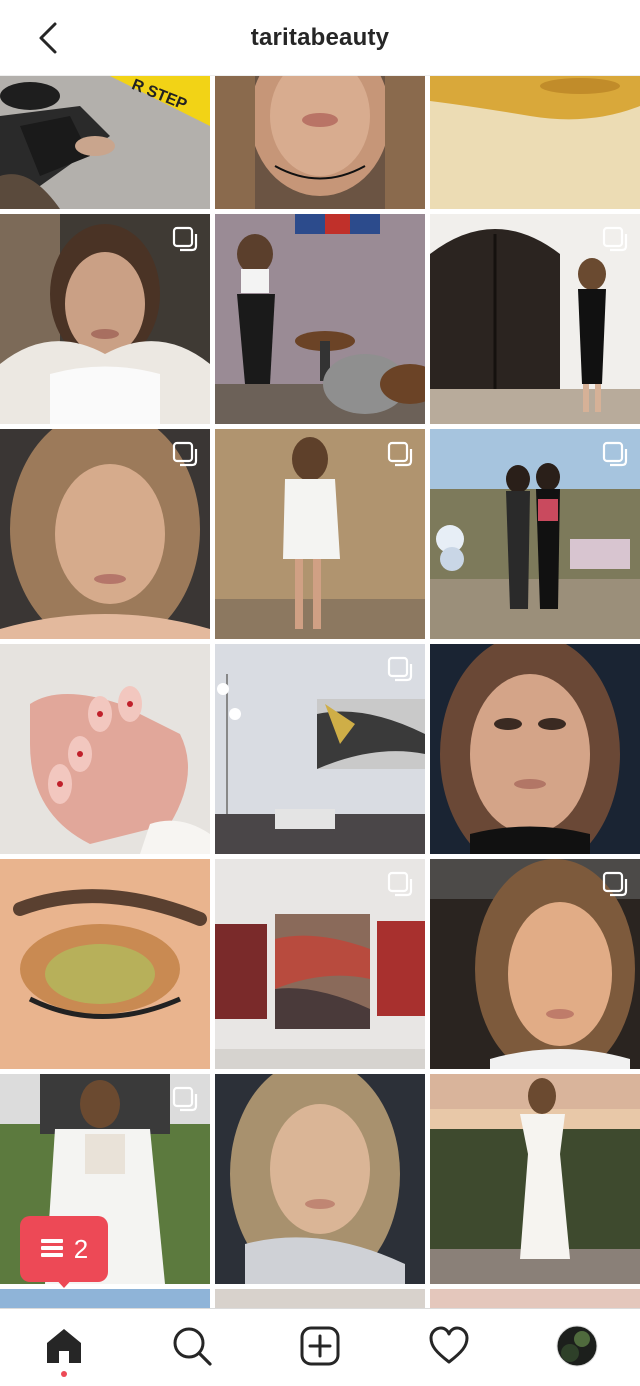  I want to click on tab-profile, so click(577, 1346).